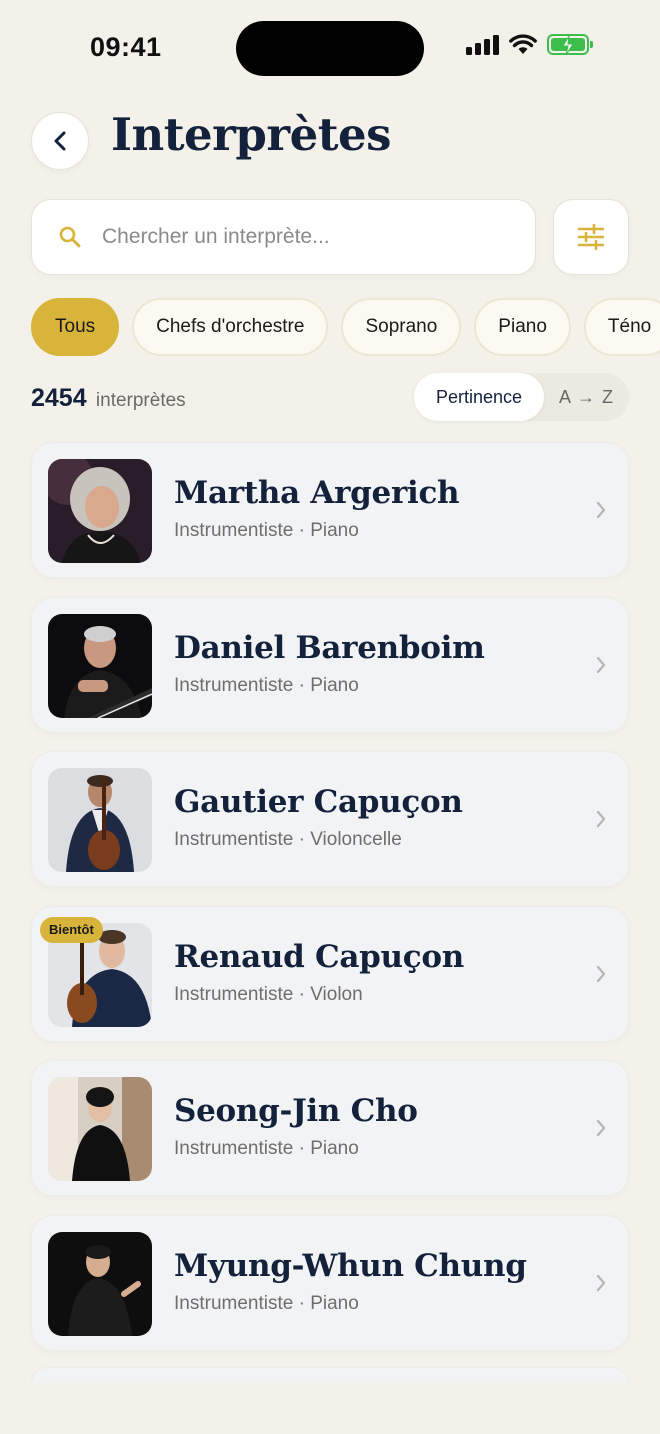 The height and width of the screenshot is (1434, 660). Describe the element at coordinates (350, 1265) in the screenshot. I see `performer-name: Myung-Whun Chung` at that location.